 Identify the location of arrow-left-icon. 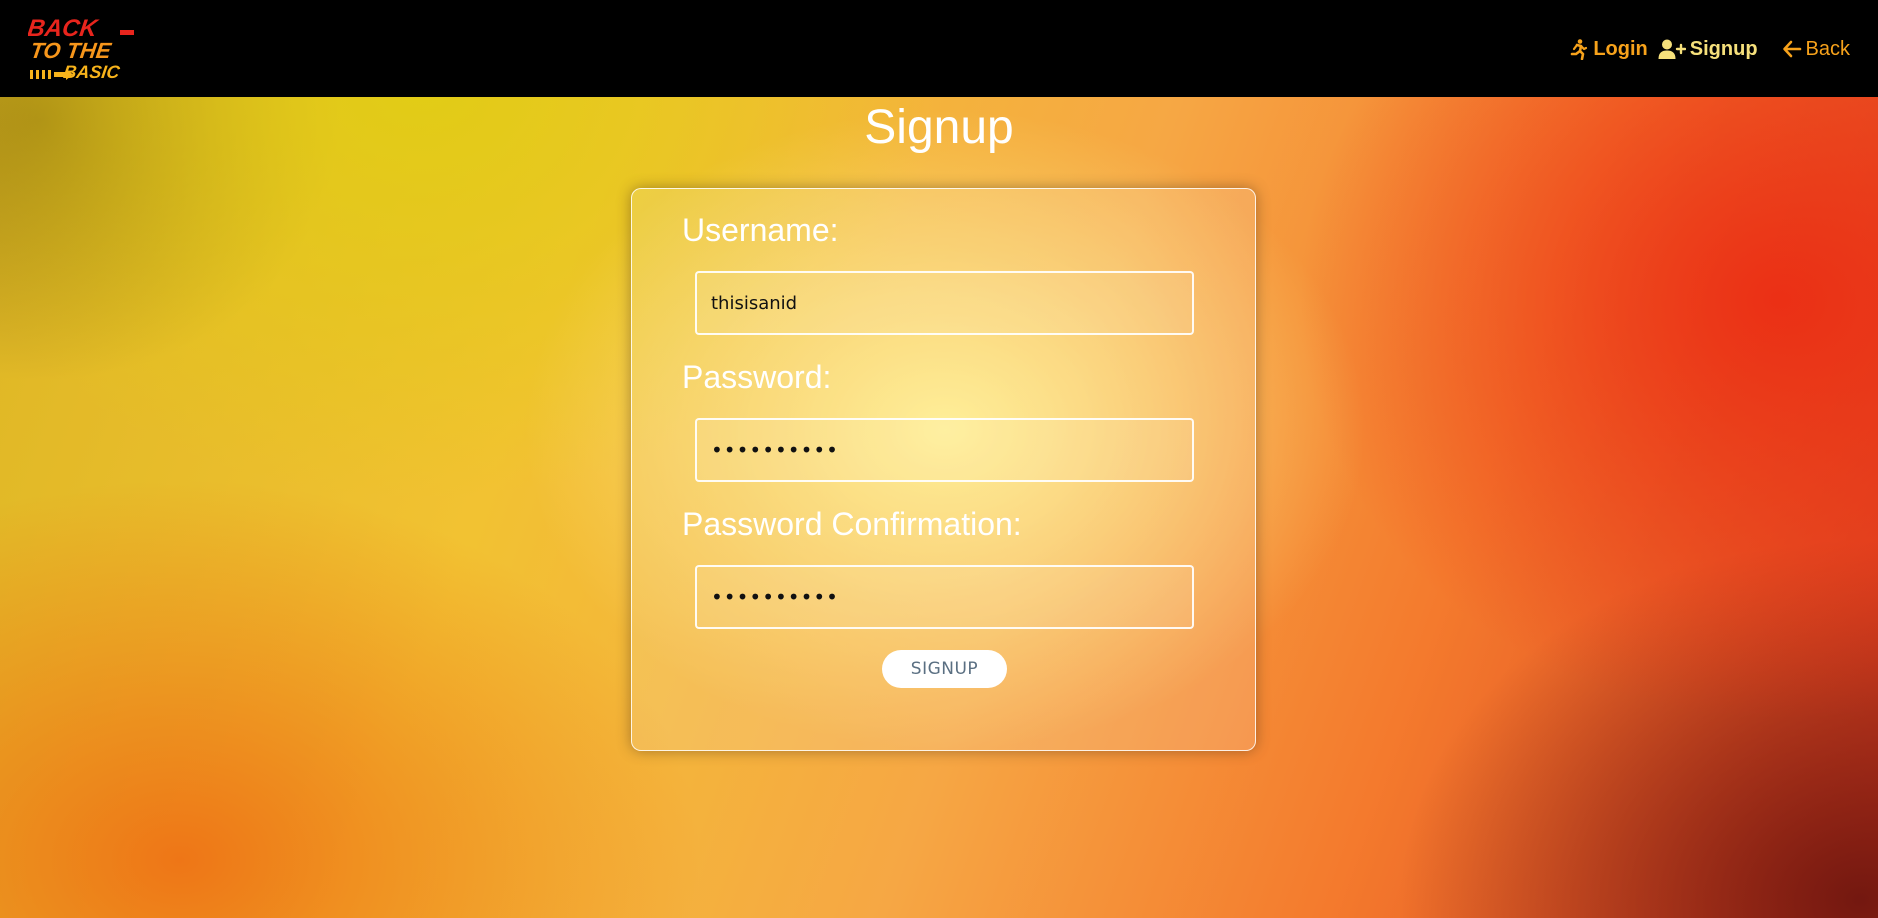
(1791, 49).